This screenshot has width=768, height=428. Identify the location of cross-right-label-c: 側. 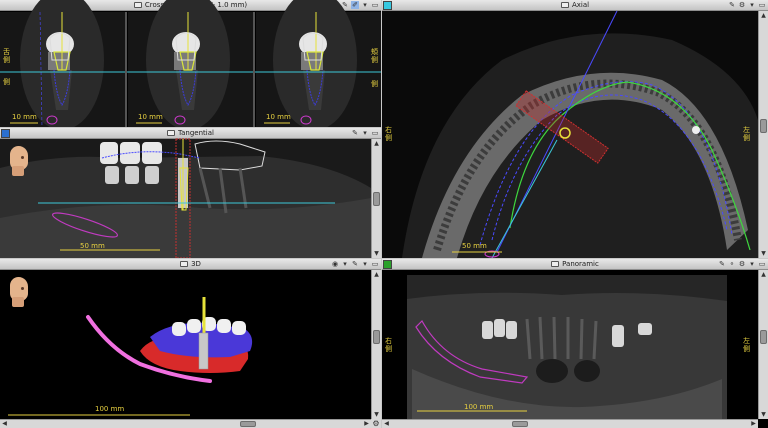
(374, 84).